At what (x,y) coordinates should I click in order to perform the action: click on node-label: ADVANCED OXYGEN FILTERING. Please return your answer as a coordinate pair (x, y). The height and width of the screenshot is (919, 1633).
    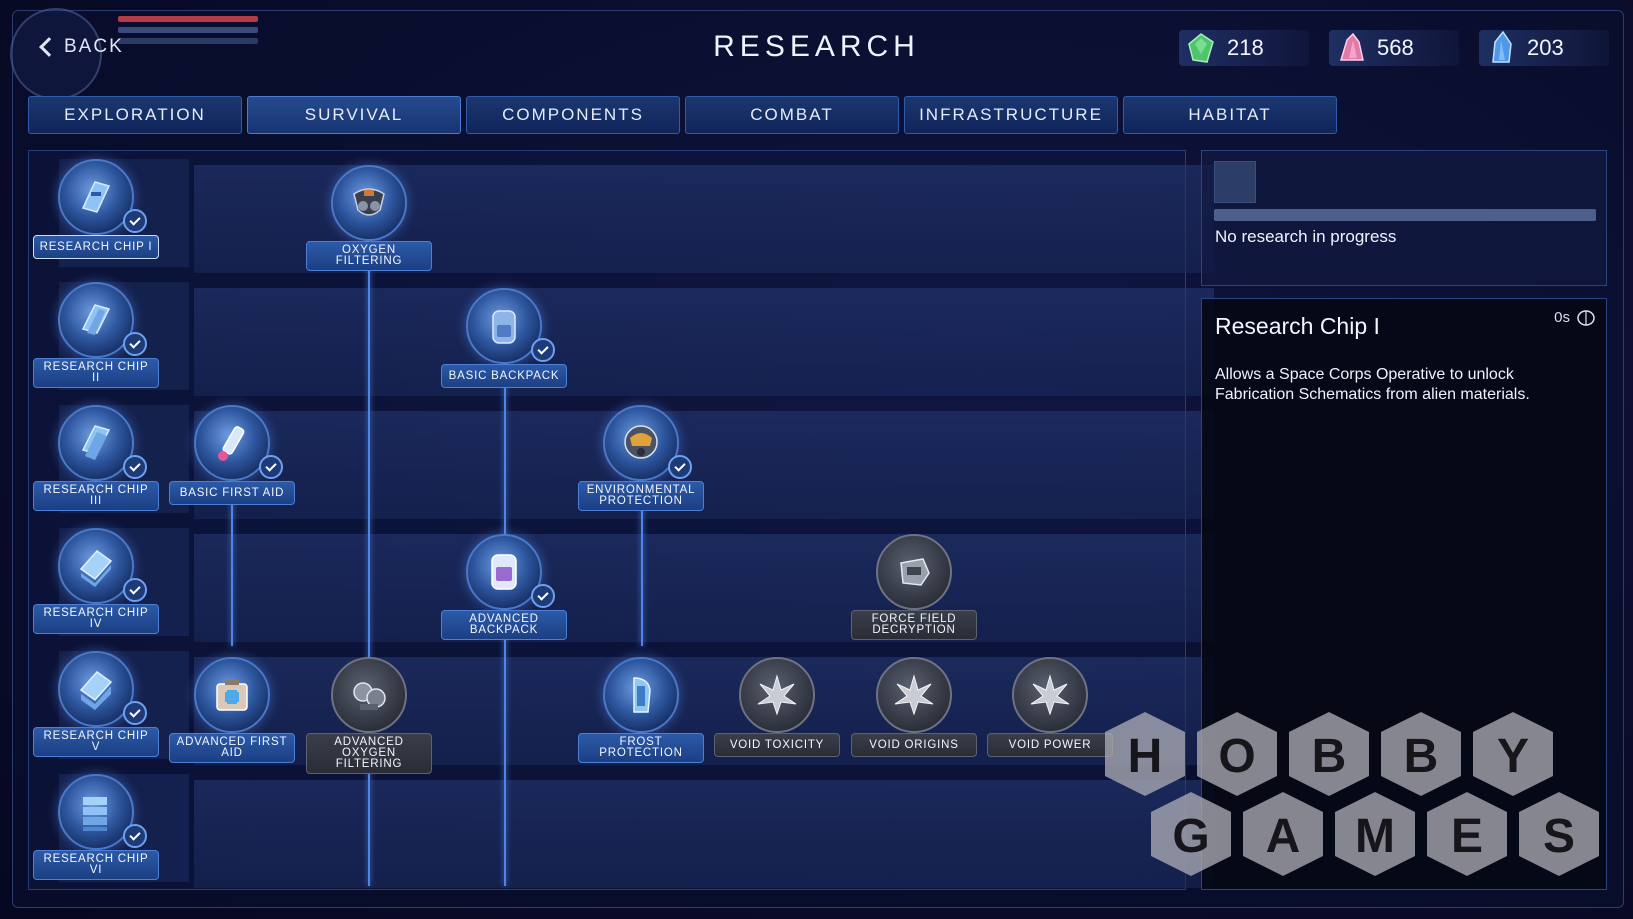
    Looking at the image, I should click on (369, 753).